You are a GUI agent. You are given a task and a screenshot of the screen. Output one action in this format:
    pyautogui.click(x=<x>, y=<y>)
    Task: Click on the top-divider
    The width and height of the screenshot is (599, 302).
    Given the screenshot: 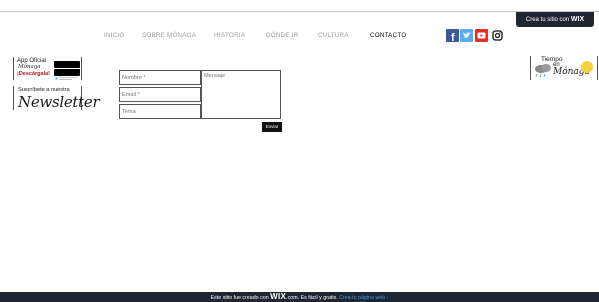 What is the action you would take?
    pyautogui.click(x=299, y=11)
    